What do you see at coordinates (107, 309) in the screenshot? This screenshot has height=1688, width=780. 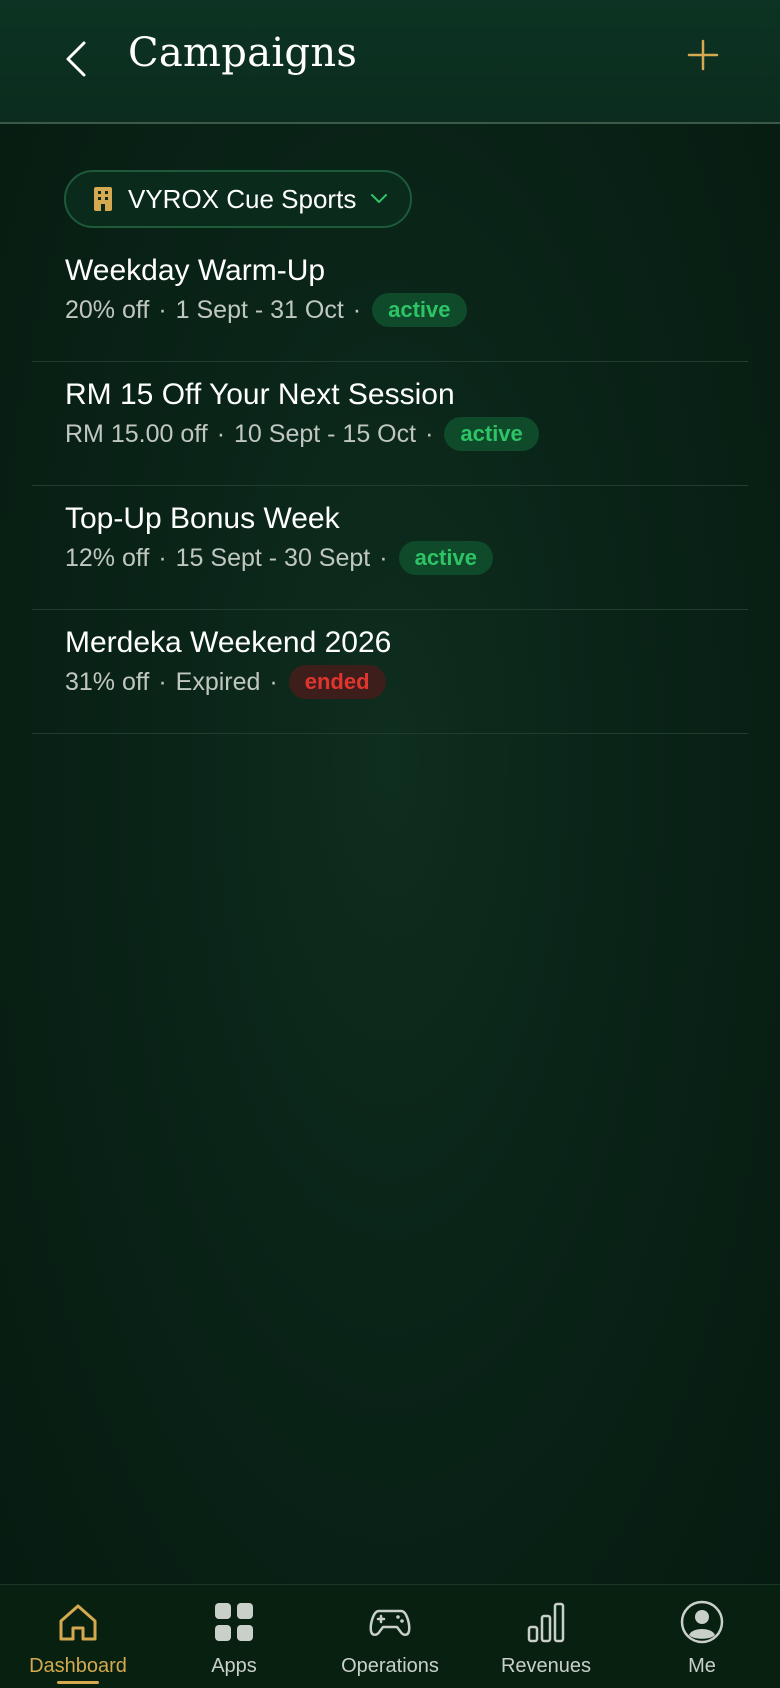 I see `campaign-discount: 20% off` at bounding box center [107, 309].